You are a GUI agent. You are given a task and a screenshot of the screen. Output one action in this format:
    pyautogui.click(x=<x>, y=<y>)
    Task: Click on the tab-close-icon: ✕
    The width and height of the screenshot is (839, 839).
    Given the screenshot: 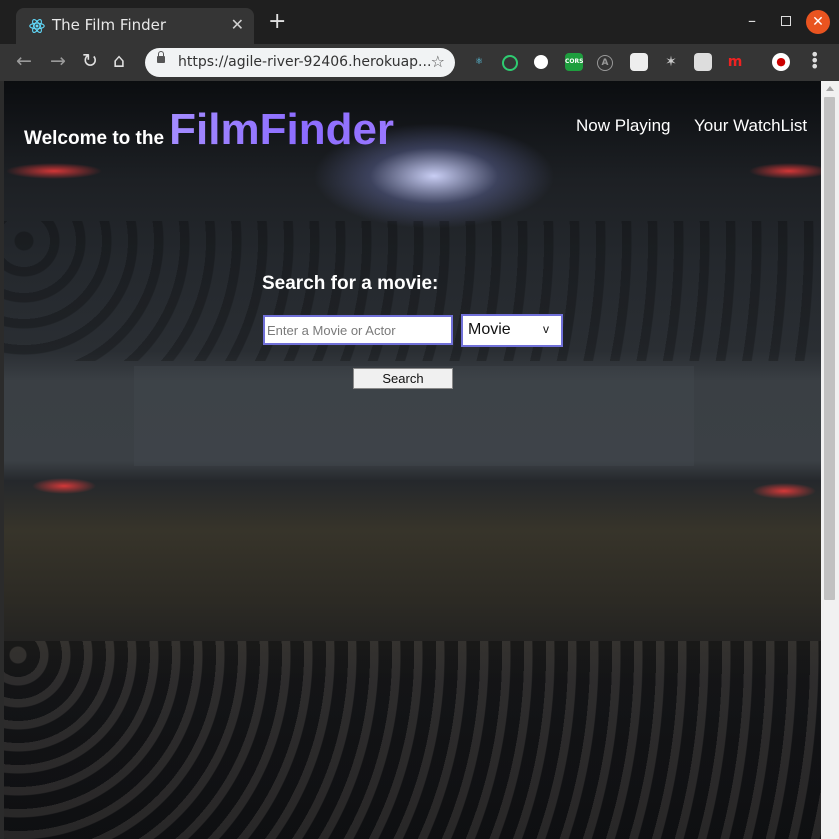 What is the action you would take?
    pyautogui.click(x=237, y=24)
    